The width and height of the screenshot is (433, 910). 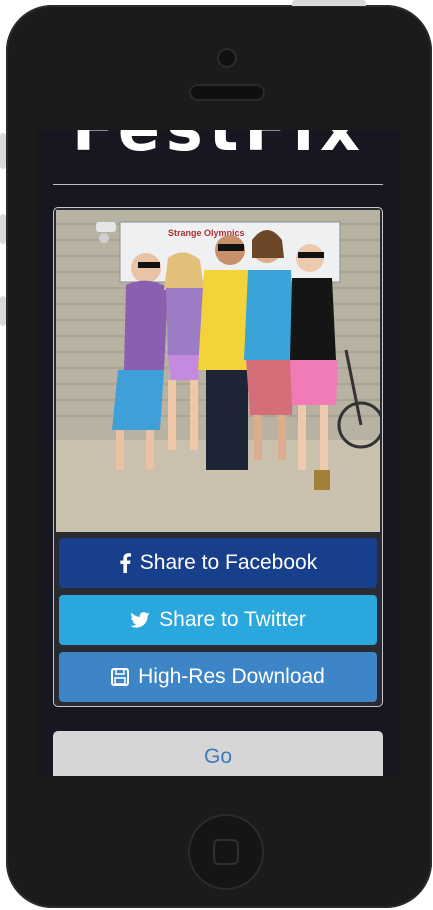 What do you see at coordinates (329, 3) in the screenshot?
I see `power-button` at bounding box center [329, 3].